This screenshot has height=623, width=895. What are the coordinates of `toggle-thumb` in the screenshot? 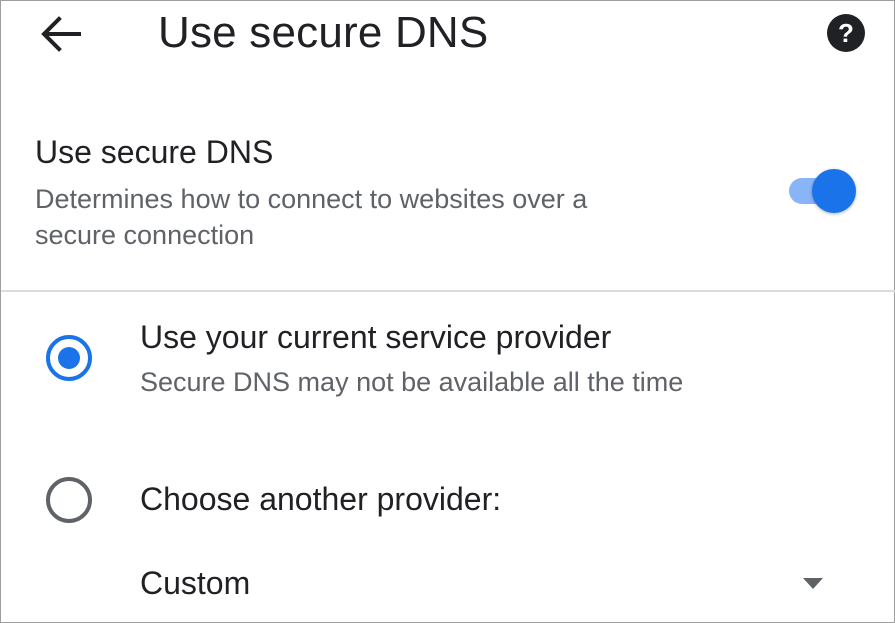 It's located at (834, 191).